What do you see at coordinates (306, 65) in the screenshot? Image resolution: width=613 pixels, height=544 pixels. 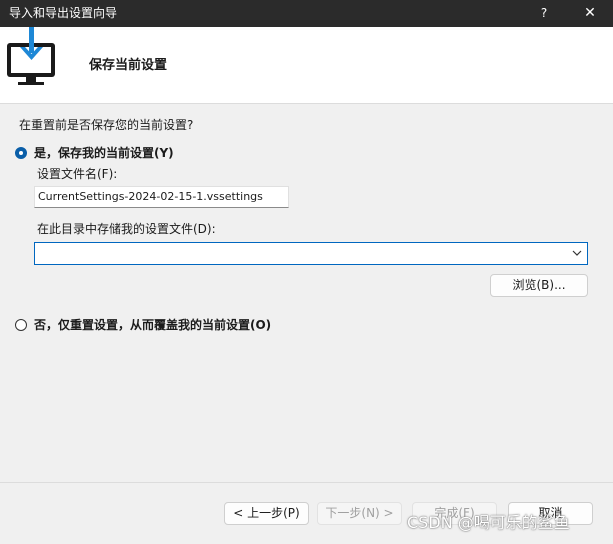 I see `wizard-header: 保存当前设置` at bounding box center [306, 65].